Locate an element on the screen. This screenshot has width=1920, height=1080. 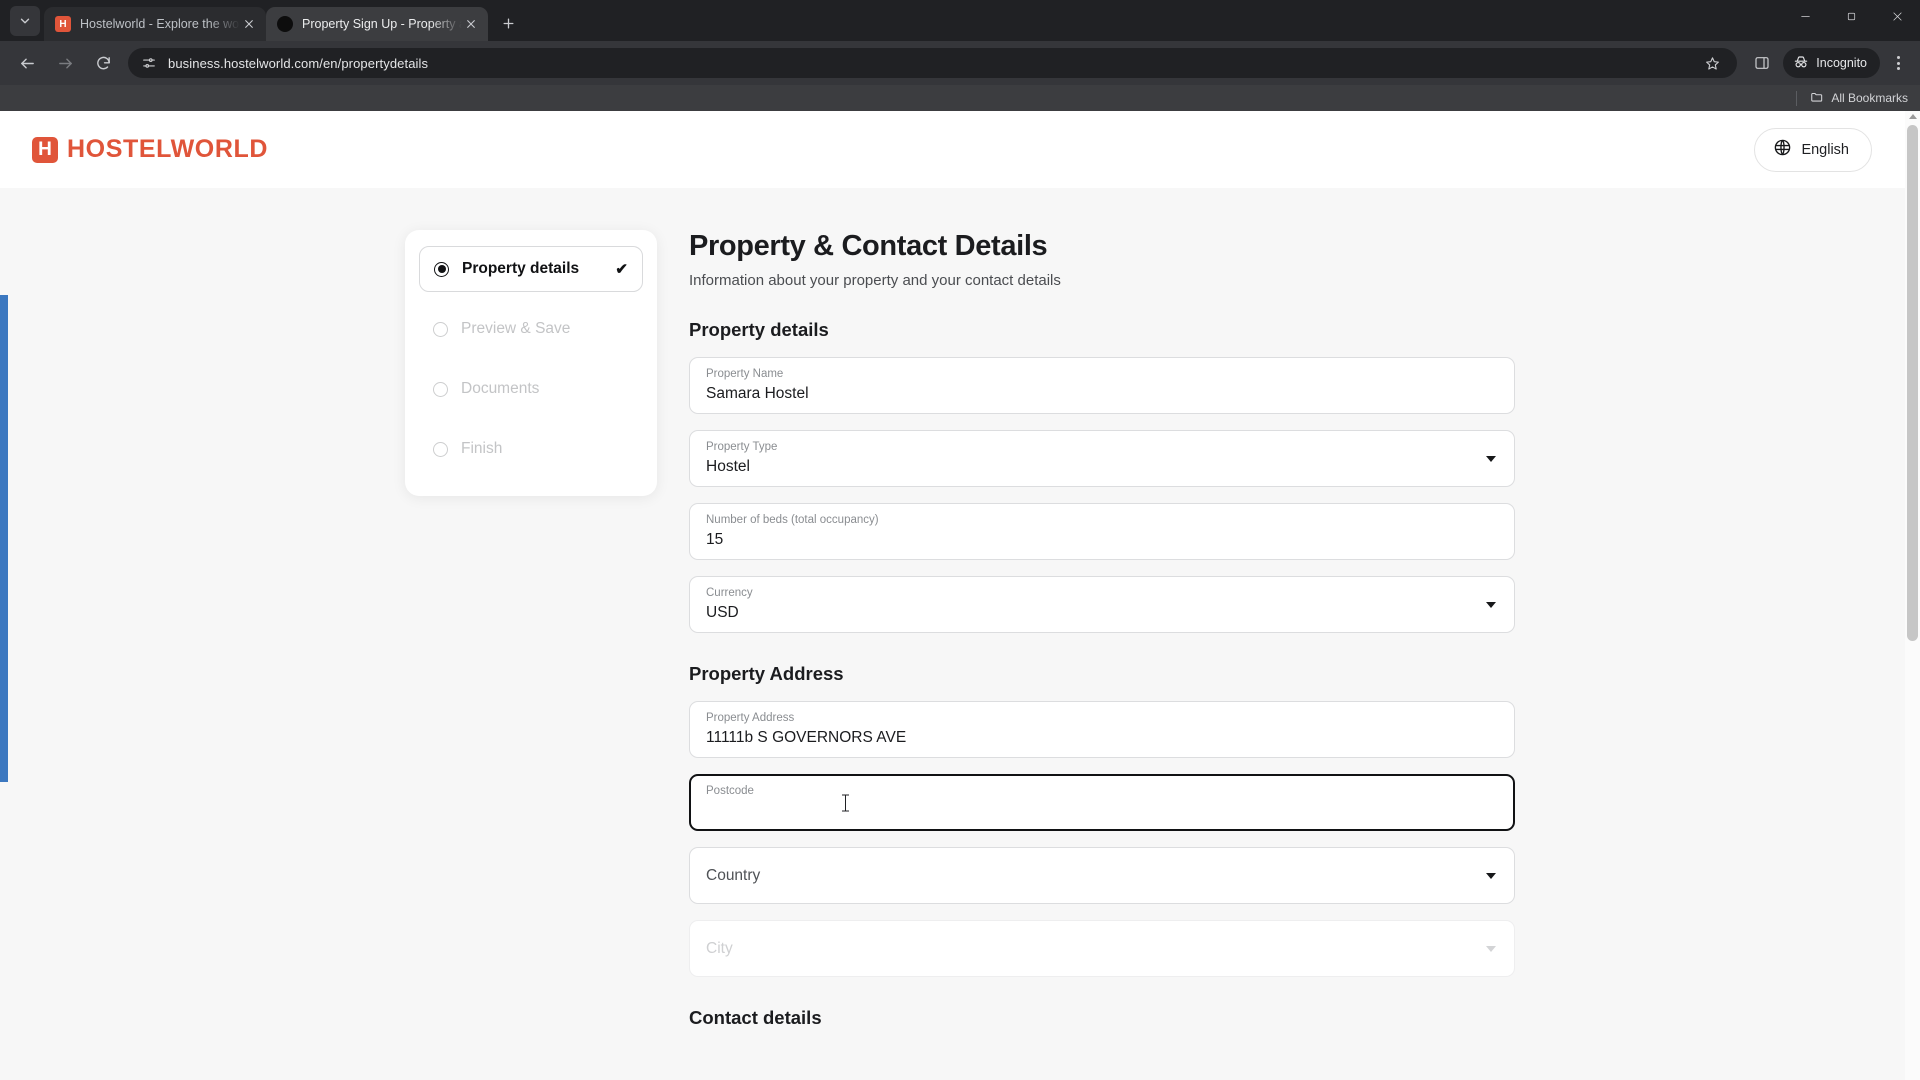
property-type-select: Property Type Hostel is located at coordinates (1102, 458).